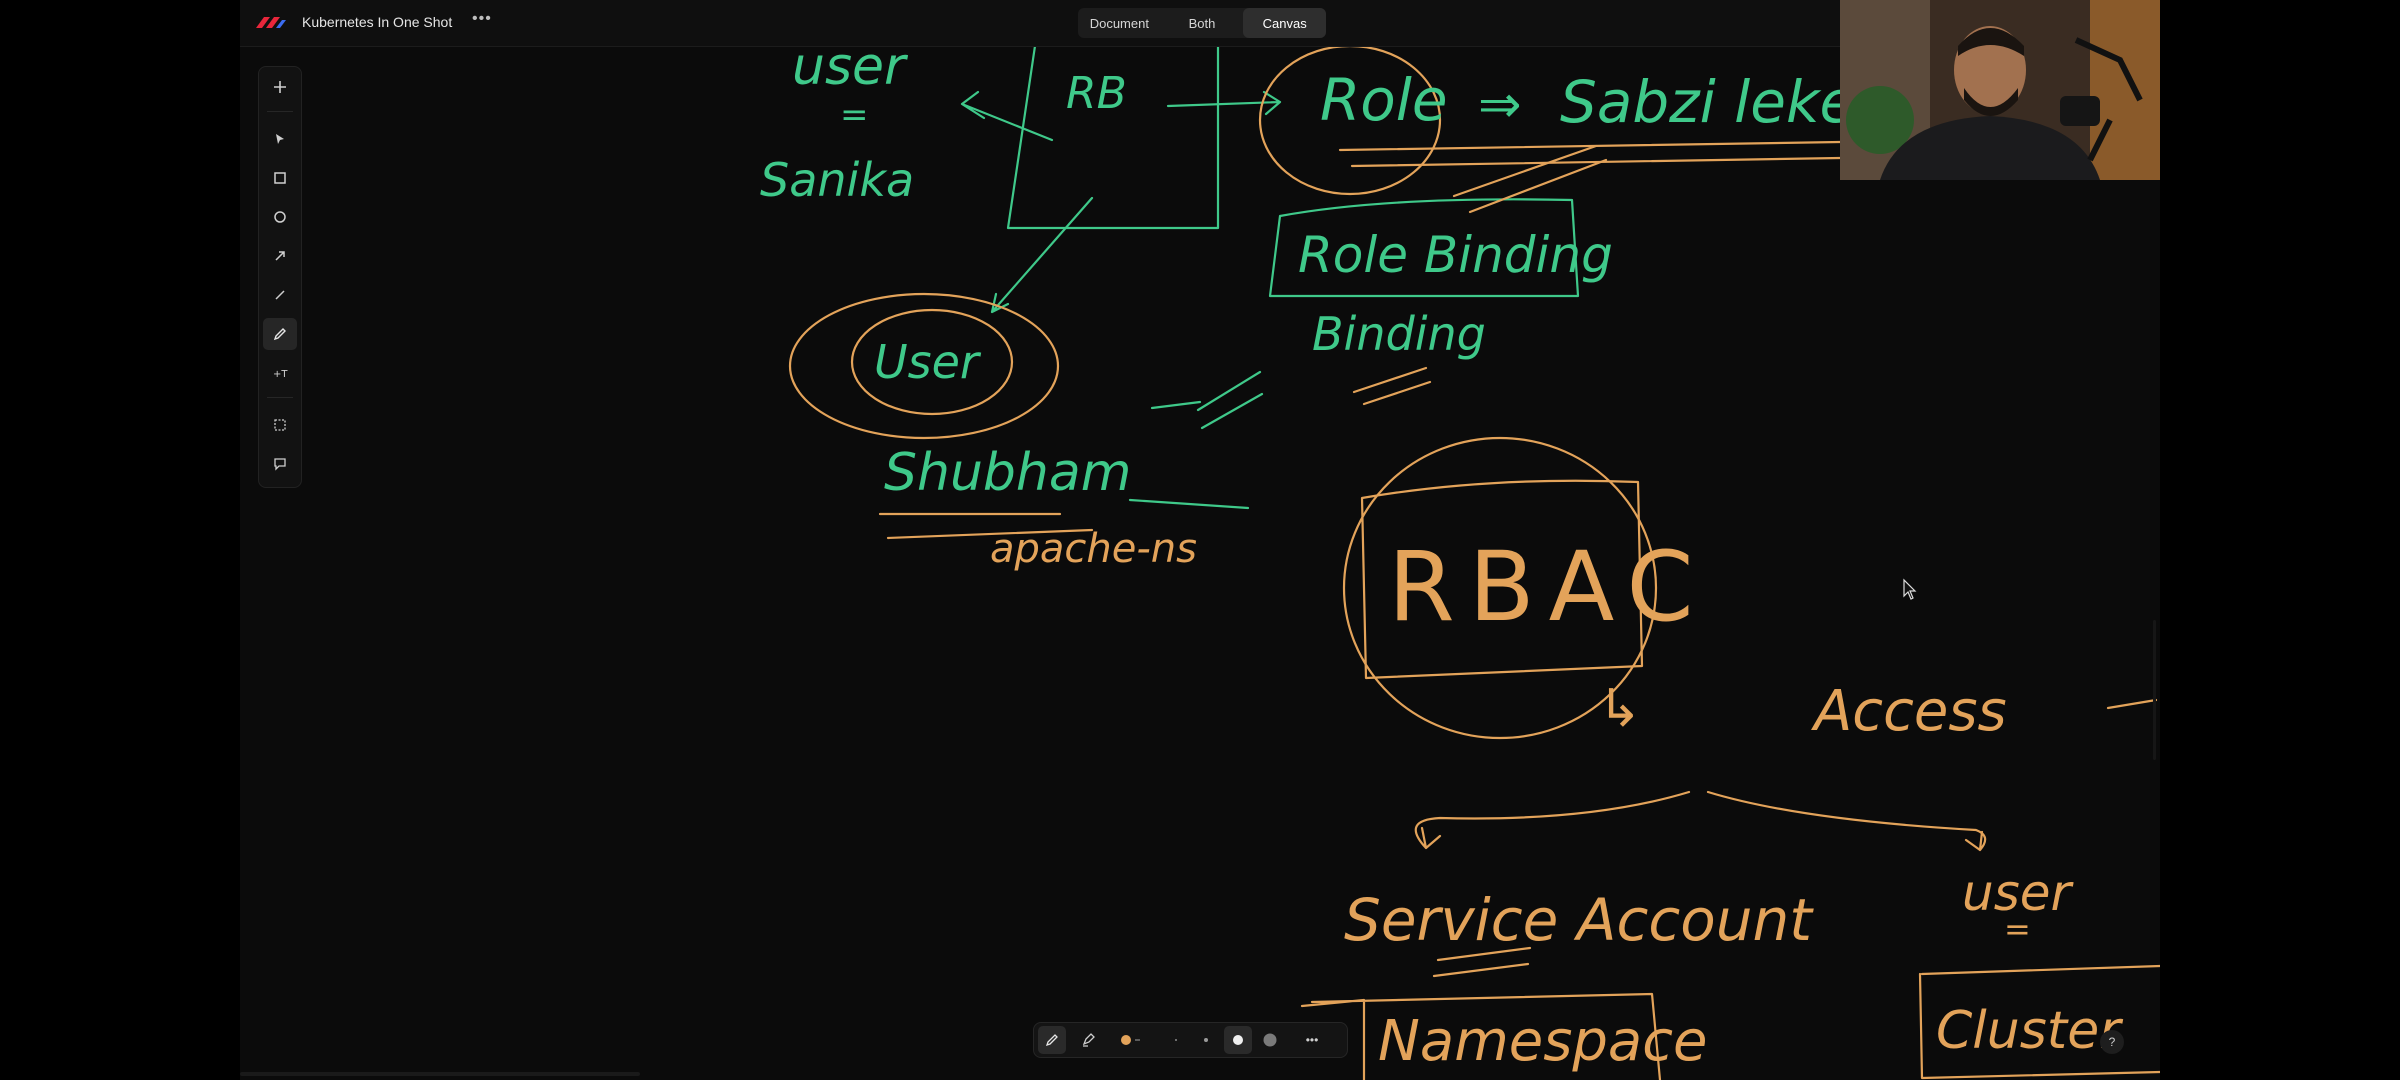  Describe the element at coordinates (837, 180) in the screenshot. I see `text-sanika: Sanika` at that location.